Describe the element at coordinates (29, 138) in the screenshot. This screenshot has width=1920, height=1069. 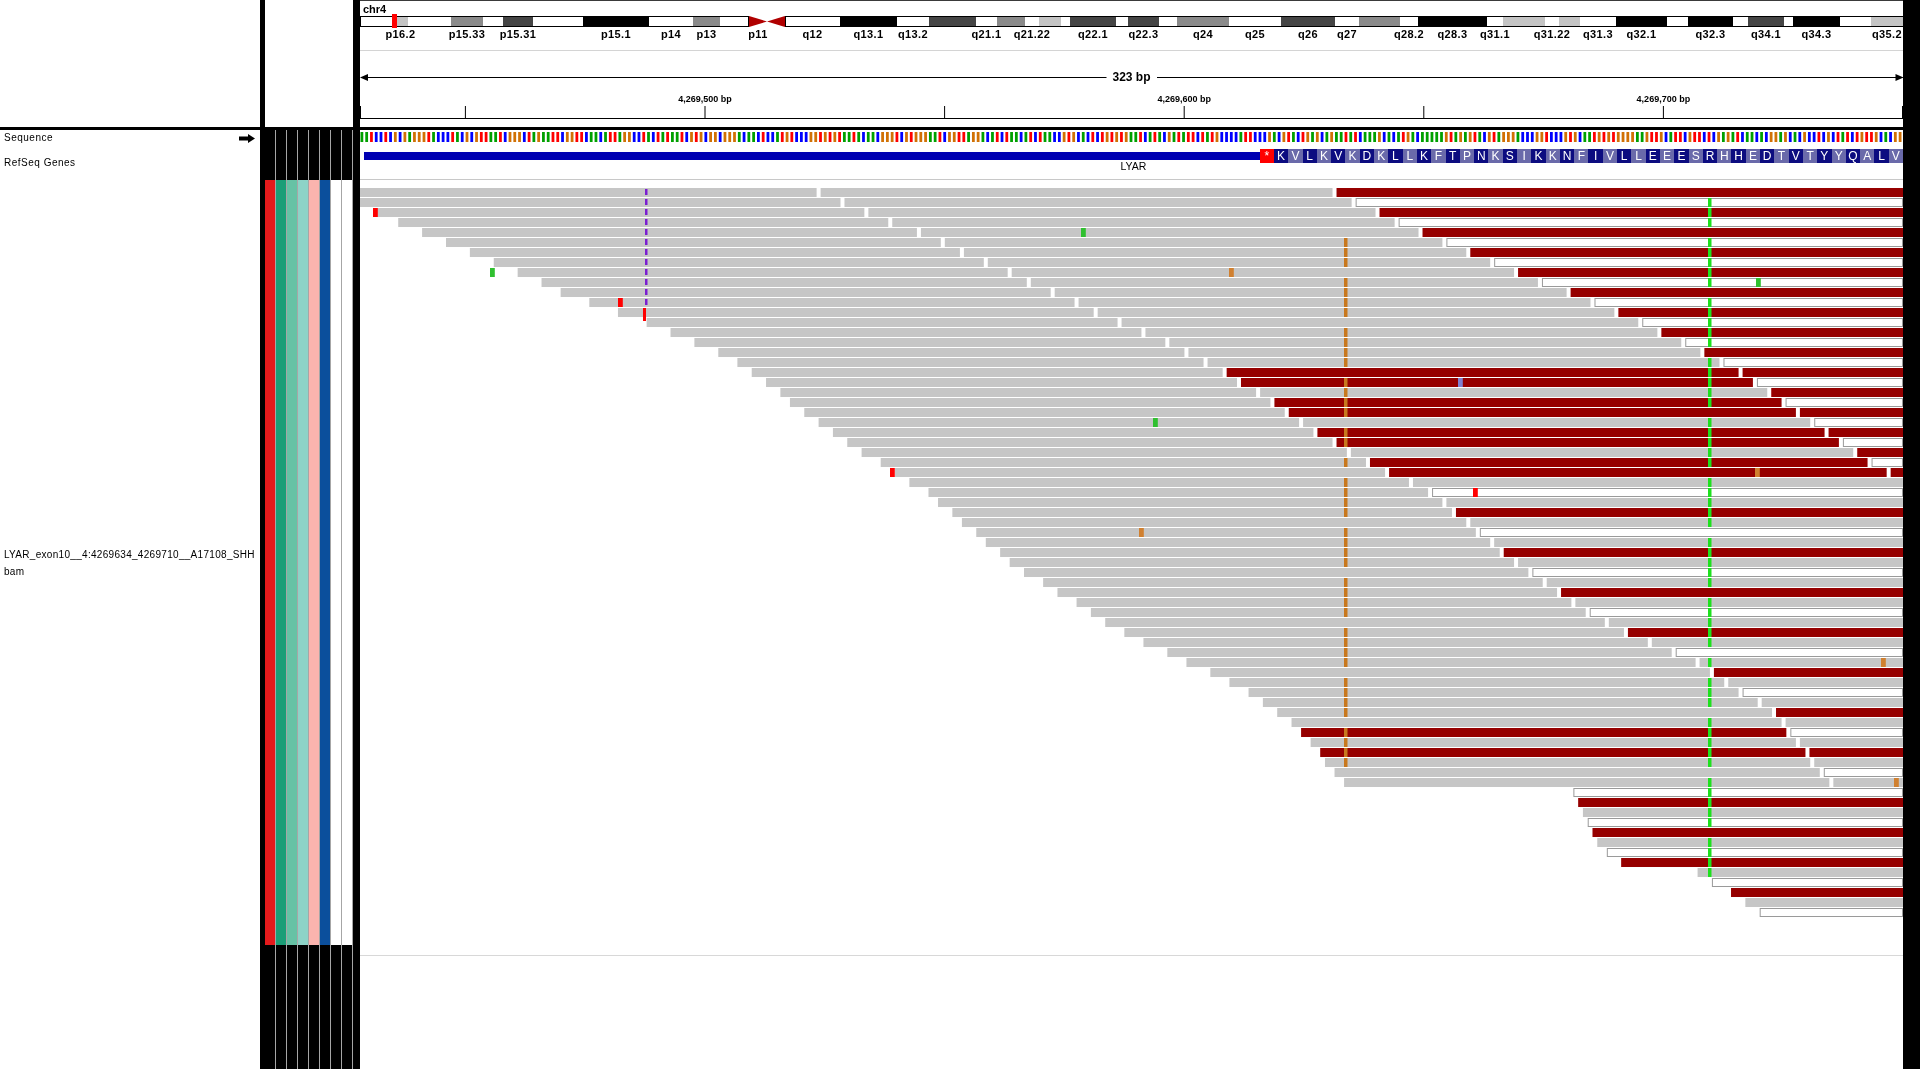
I see `track-name: Sequence` at that location.